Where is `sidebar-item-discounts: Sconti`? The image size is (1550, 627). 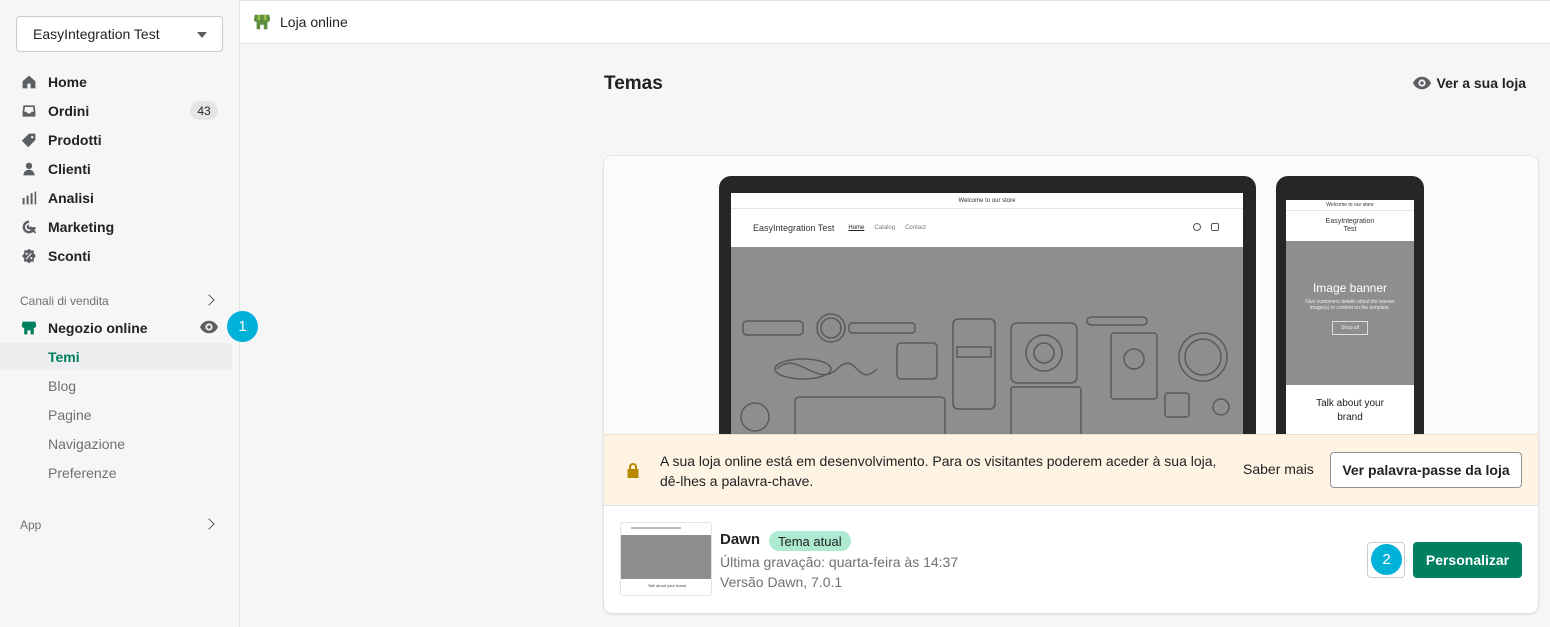
sidebar-item-discounts: Sconti is located at coordinates (116, 255).